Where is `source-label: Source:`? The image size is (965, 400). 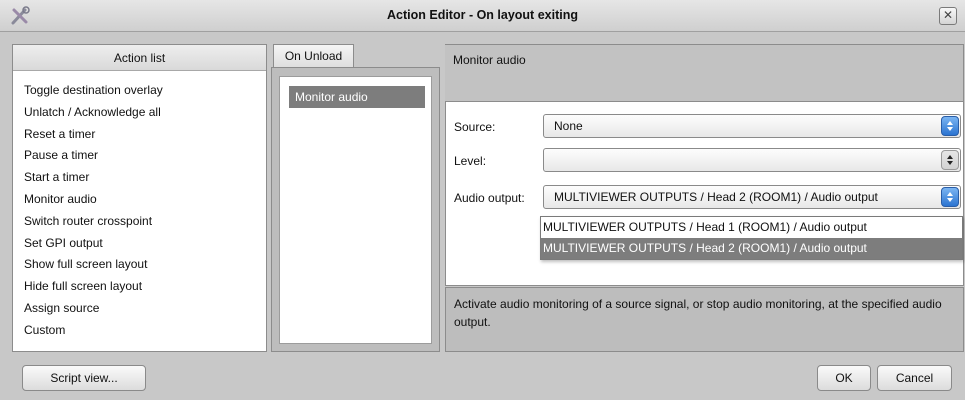
source-label: Source: is located at coordinates (475, 127).